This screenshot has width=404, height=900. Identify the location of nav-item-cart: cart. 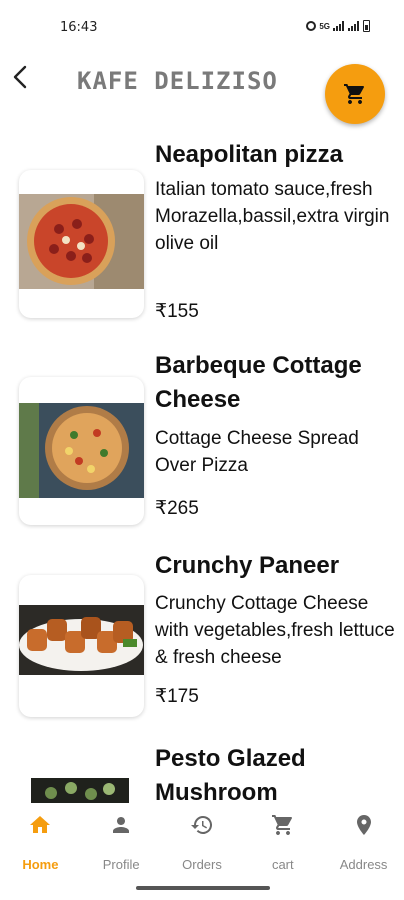
(282, 843).